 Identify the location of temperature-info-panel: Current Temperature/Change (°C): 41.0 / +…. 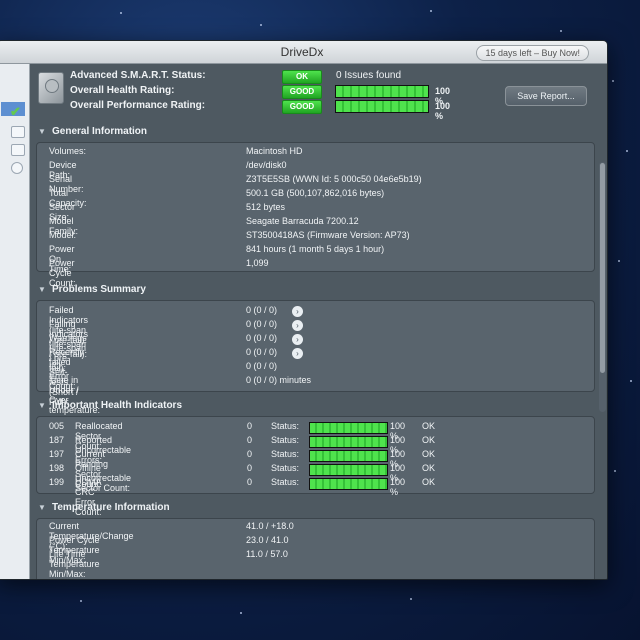
(315, 548).